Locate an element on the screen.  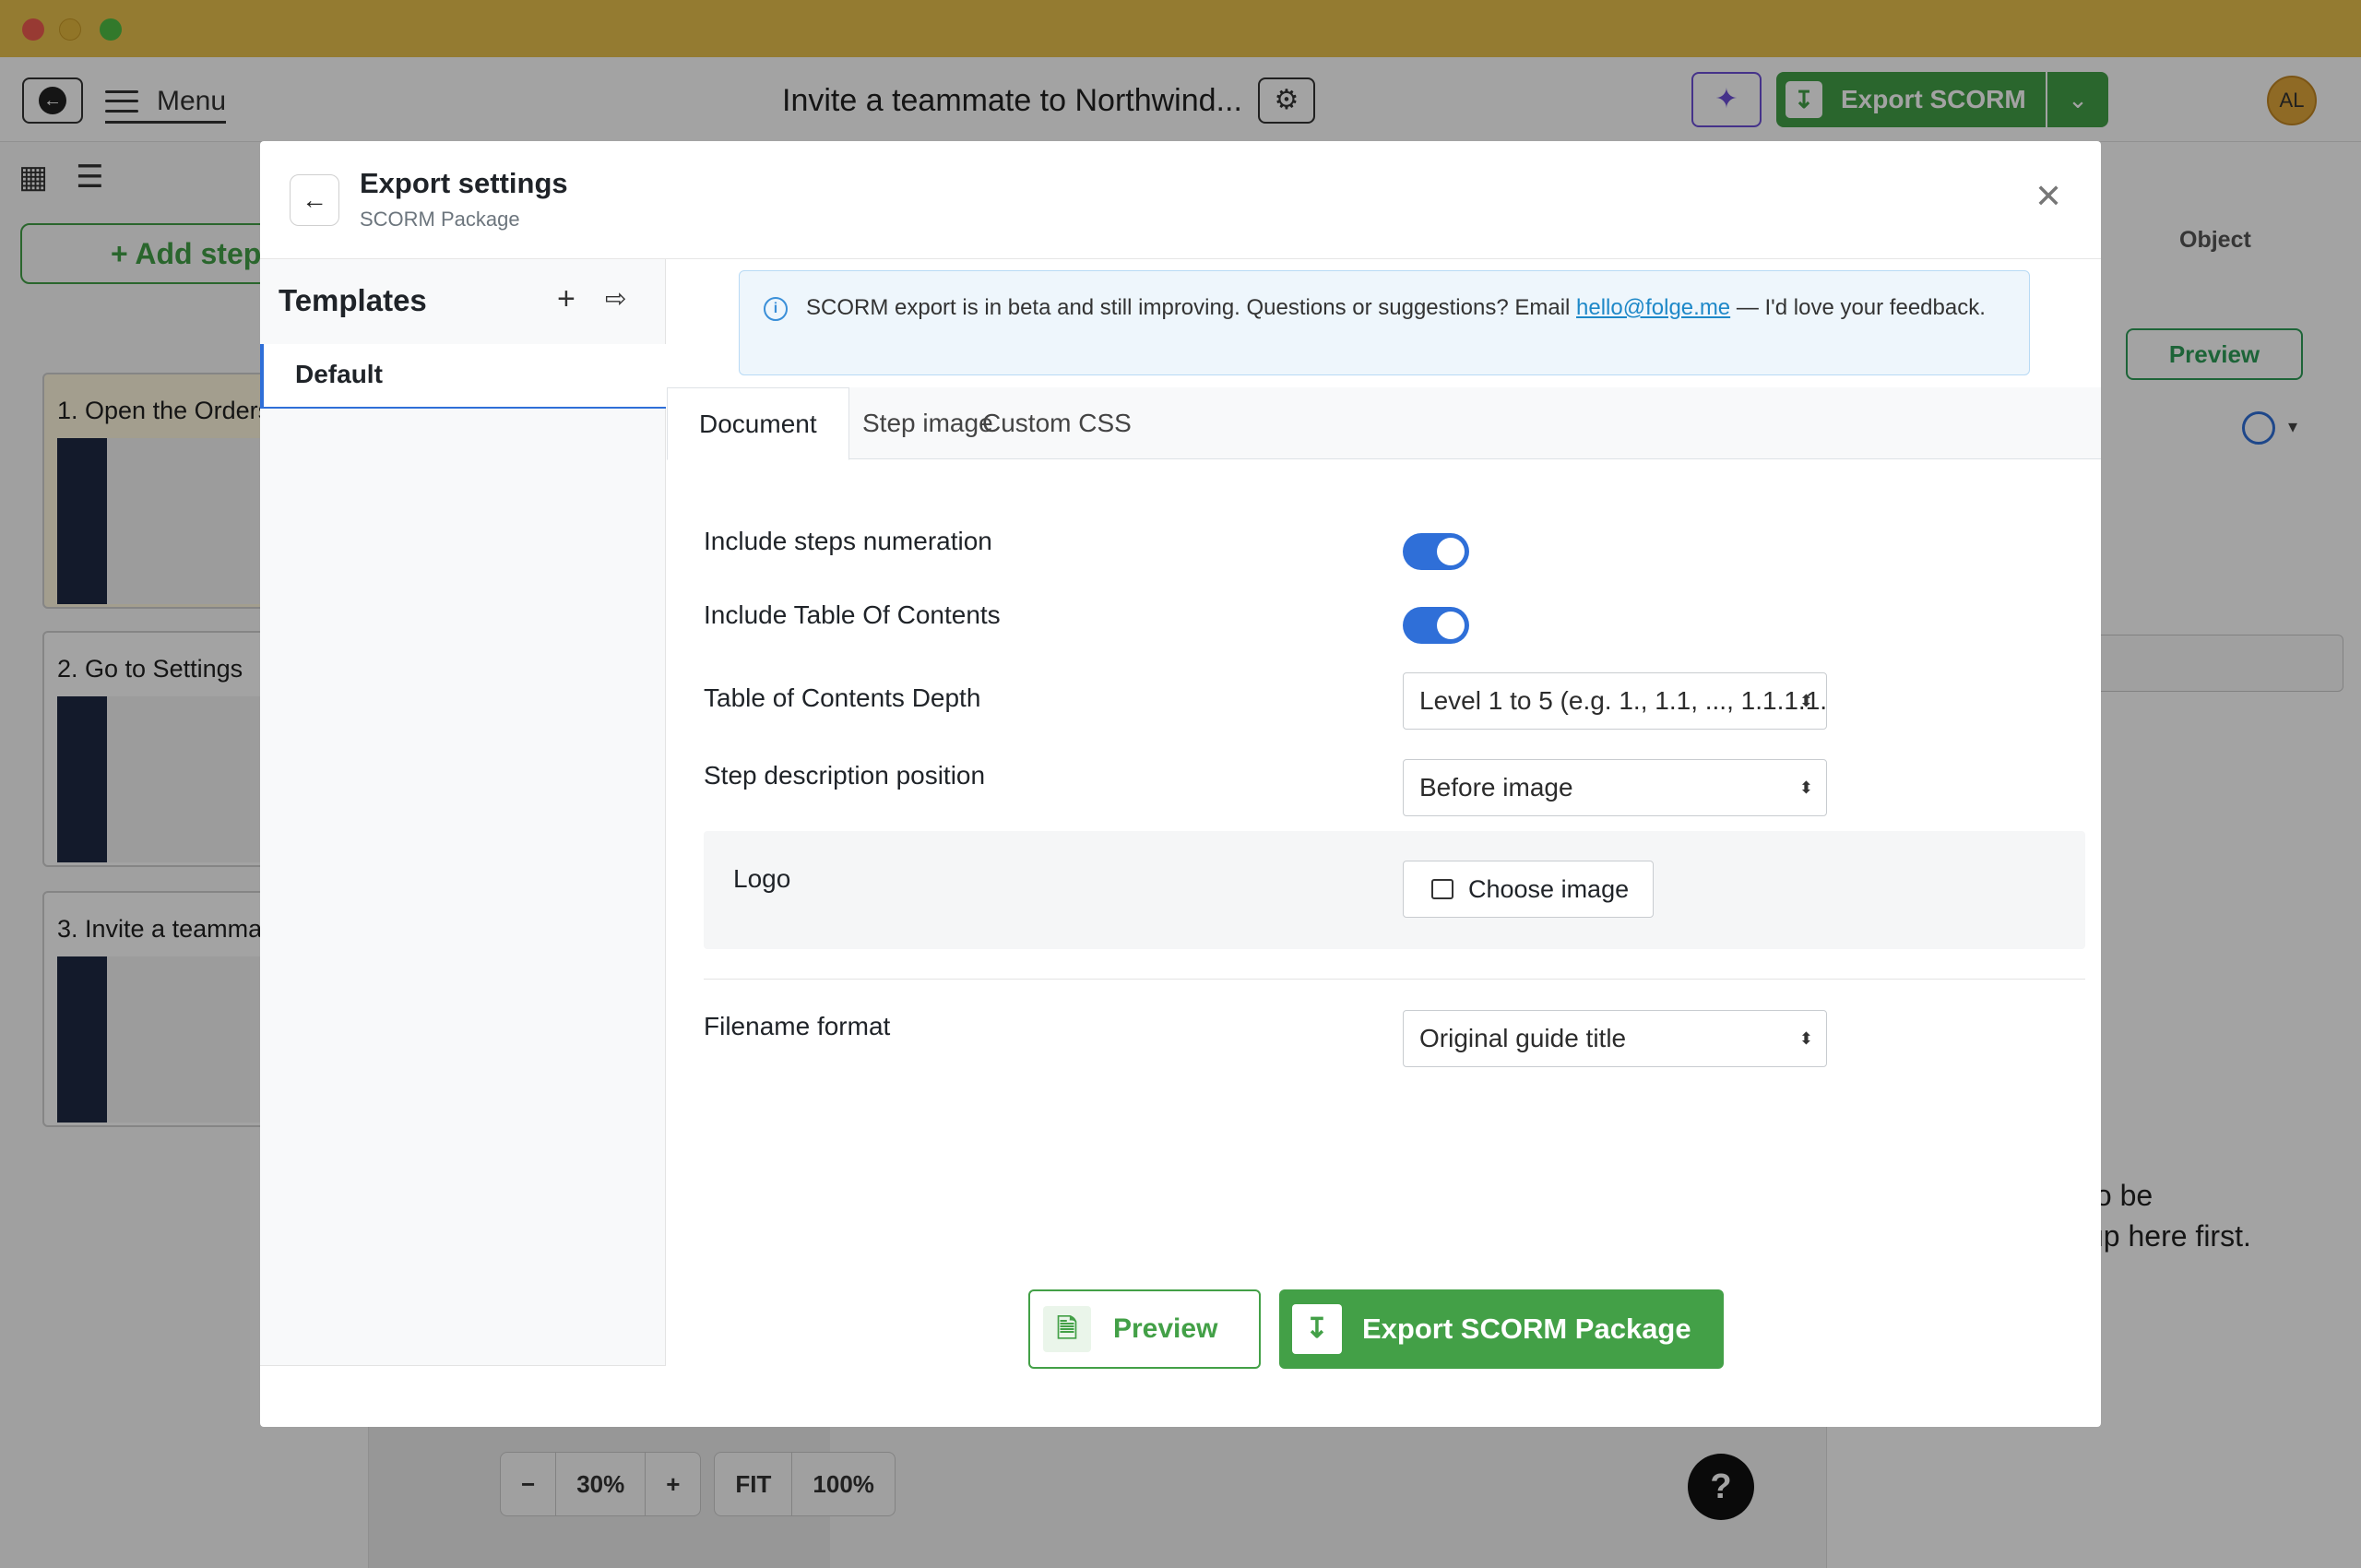
download-icon: ↧ is located at coordinates (1317, 1329).